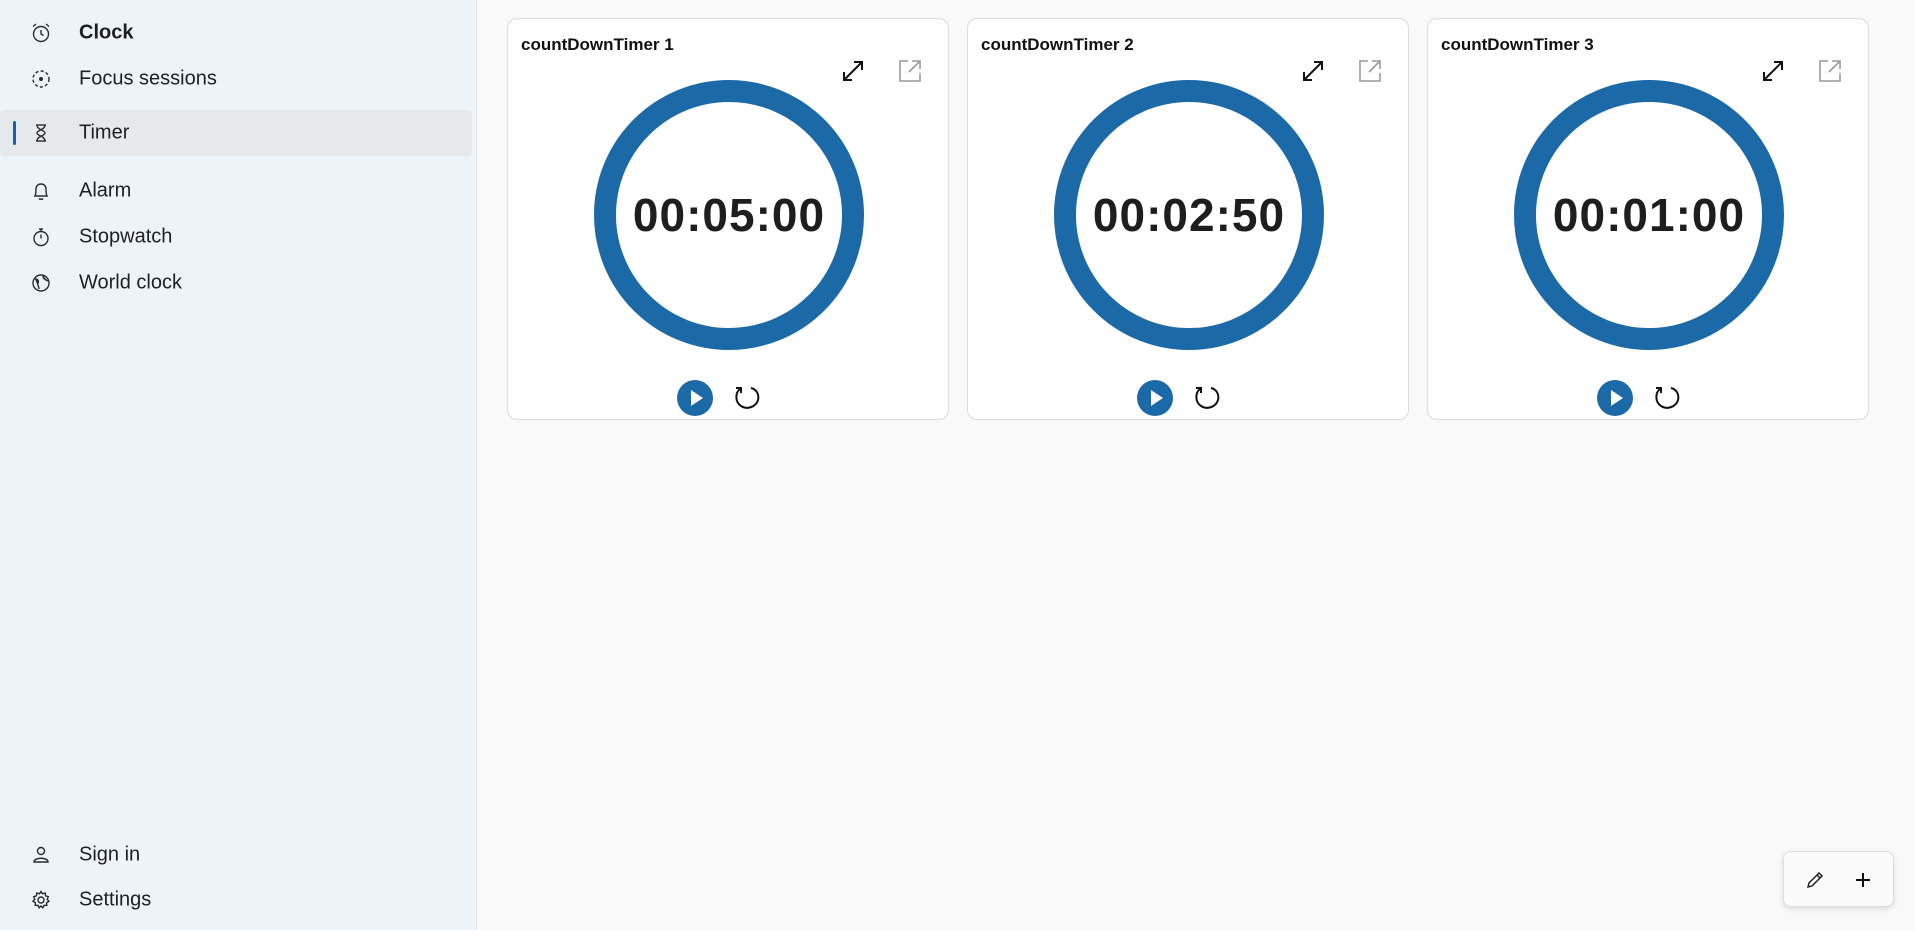 This screenshot has height=930, width=1915. Describe the element at coordinates (1517, 44) in the screenshot. I see `timer-name: countDownTimer 3` at that location.